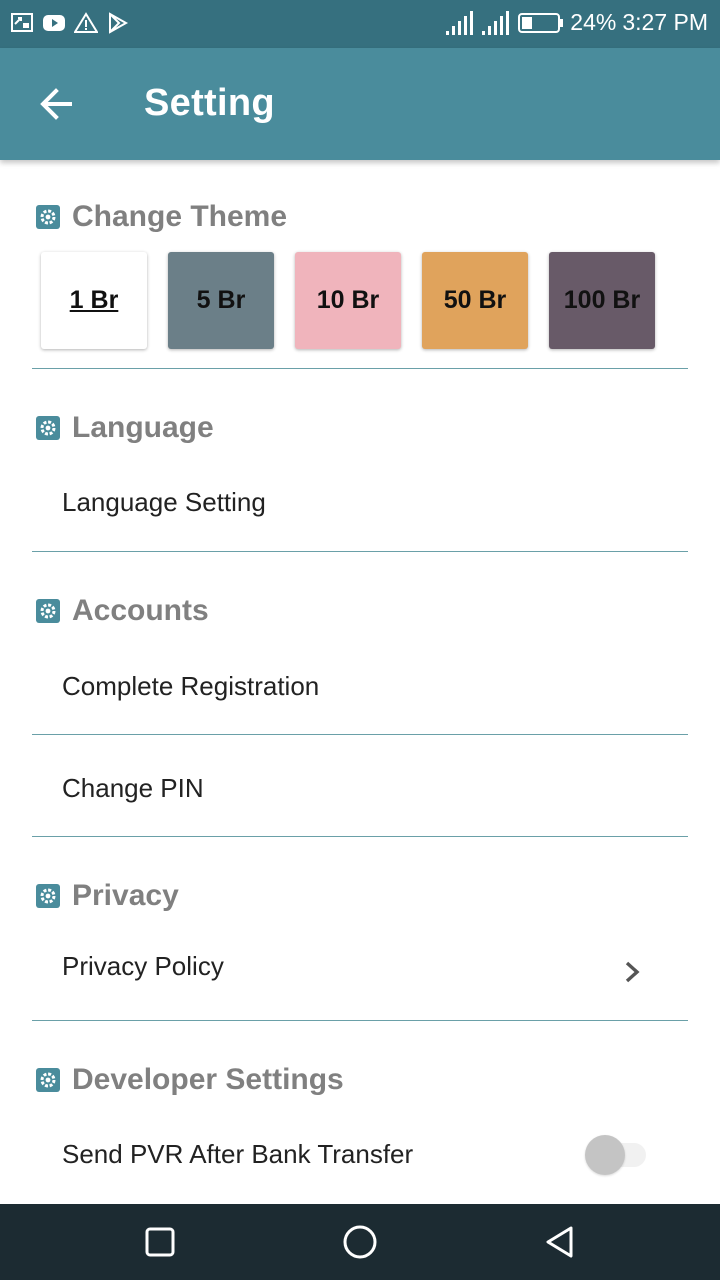 The image size is (720, 1280). I want to click on battery-level: 24%, so click(593, 22).